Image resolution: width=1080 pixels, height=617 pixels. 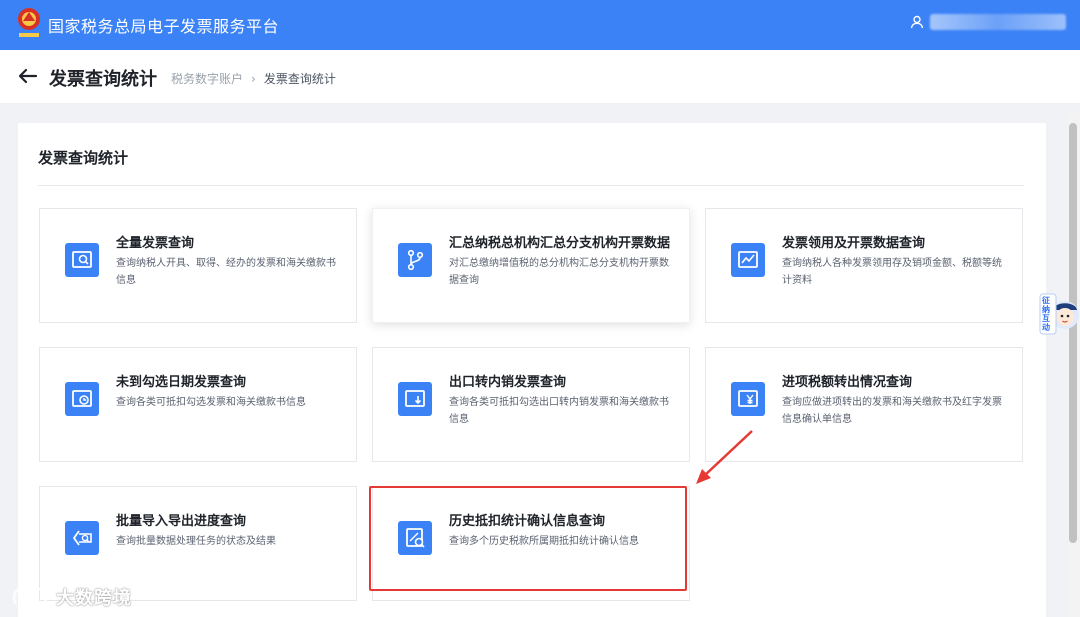 I want to click on user-name-blurred, so click(x=998, y=22).